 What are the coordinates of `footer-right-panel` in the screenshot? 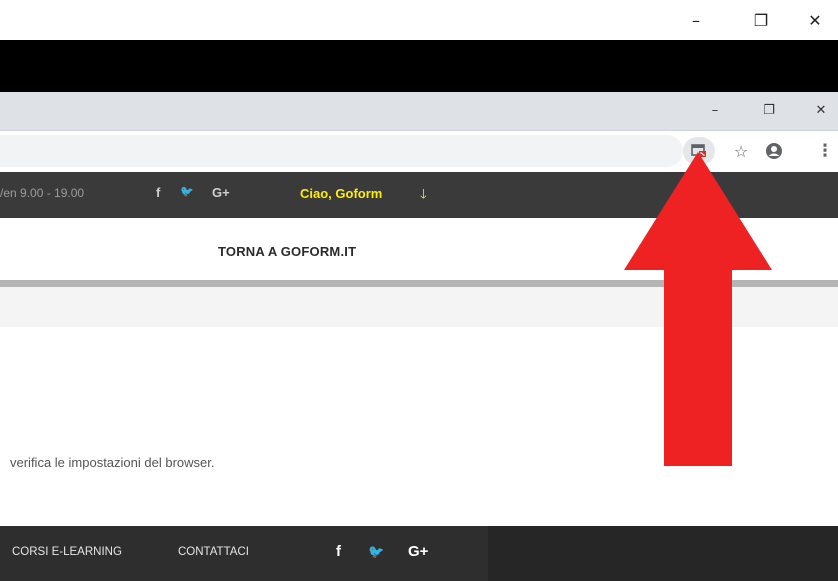 It's located at (663, 553).